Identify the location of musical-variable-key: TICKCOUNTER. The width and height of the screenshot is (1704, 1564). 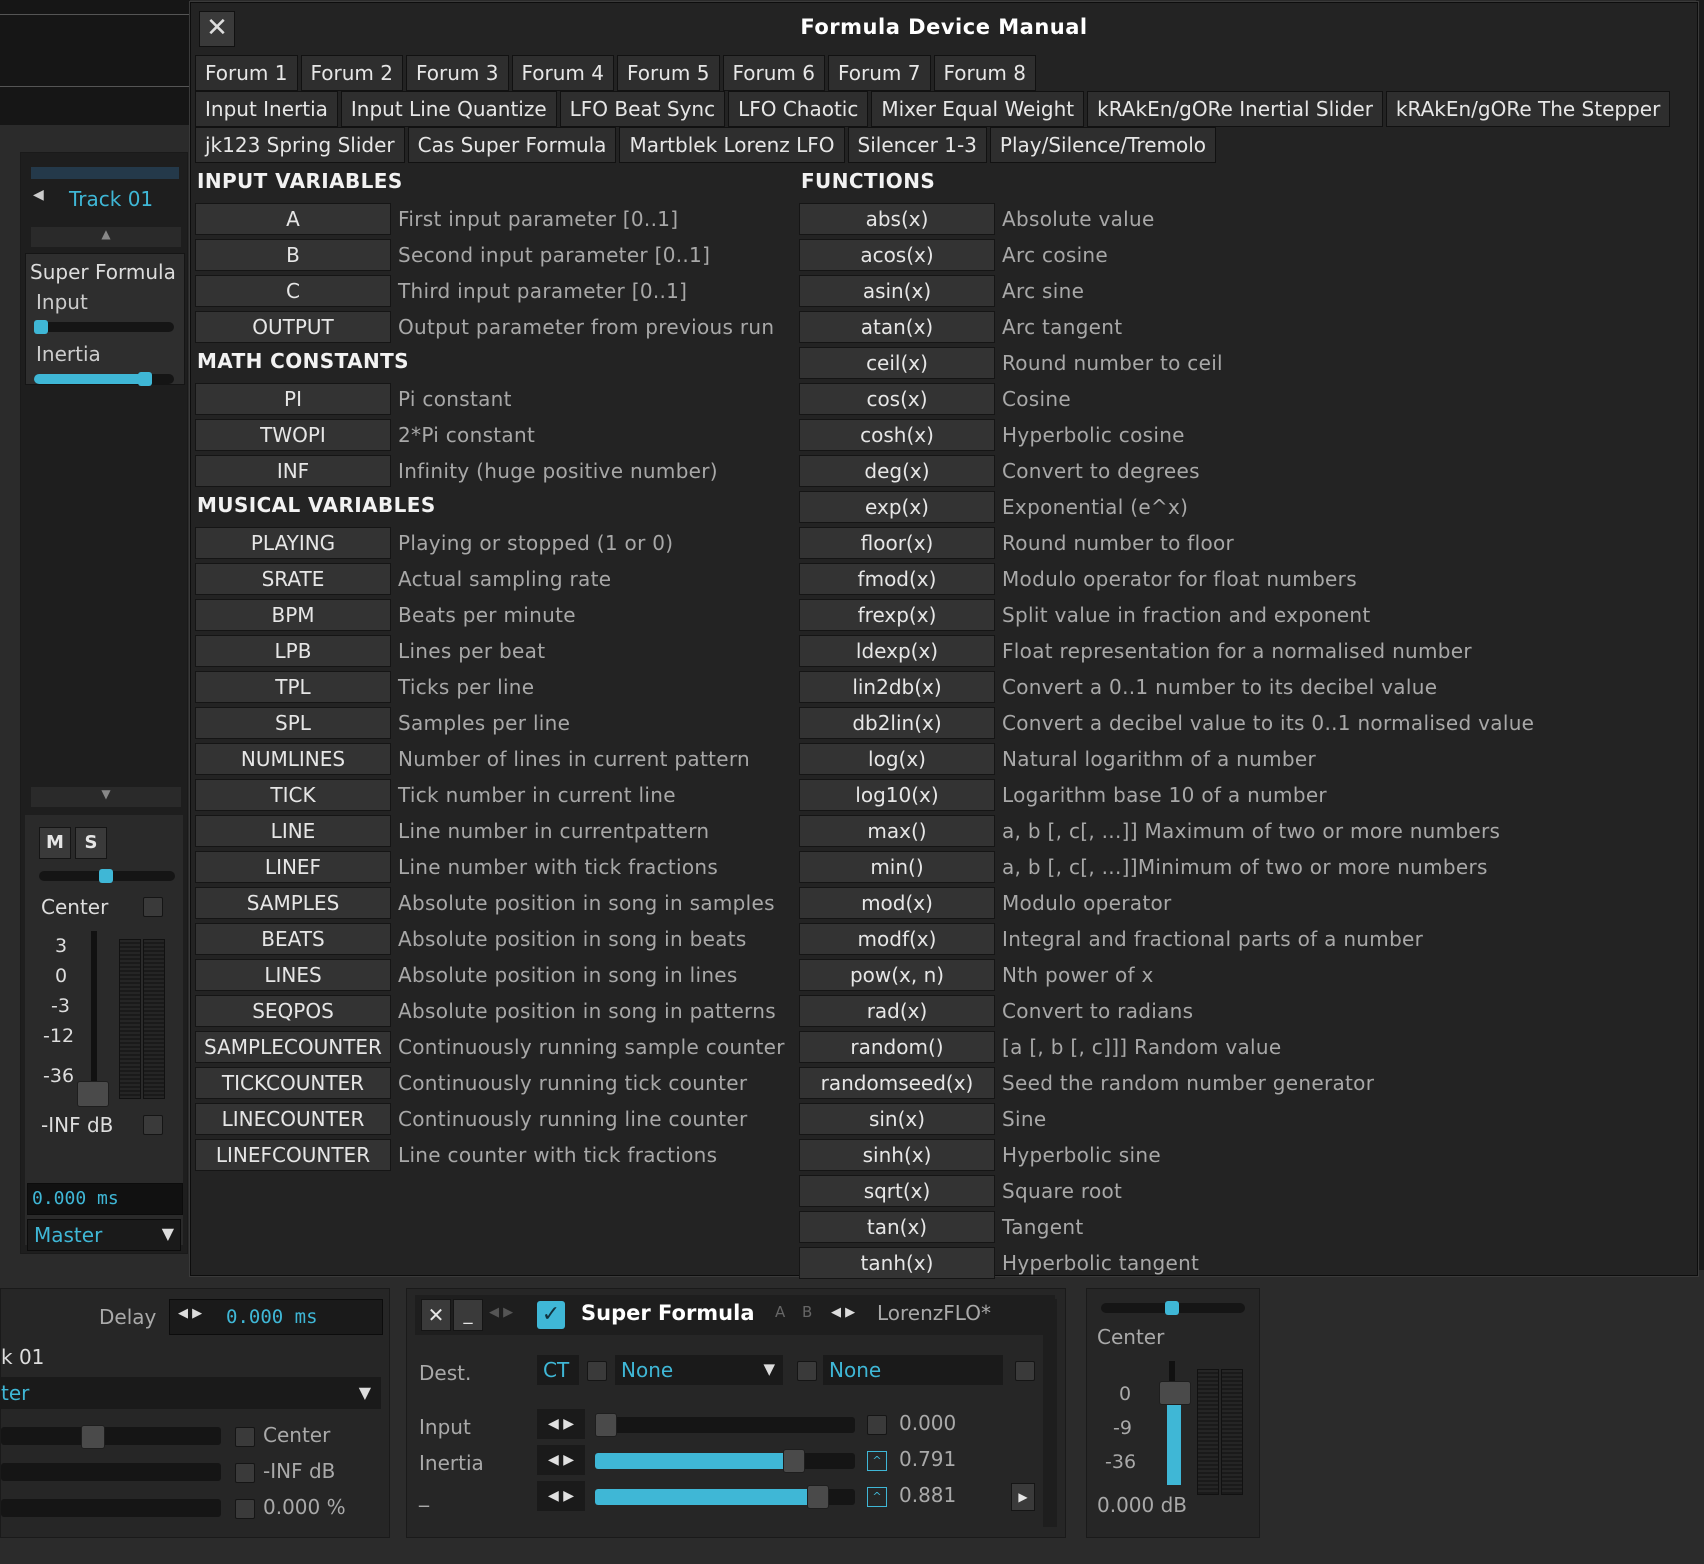
(293, 1082).